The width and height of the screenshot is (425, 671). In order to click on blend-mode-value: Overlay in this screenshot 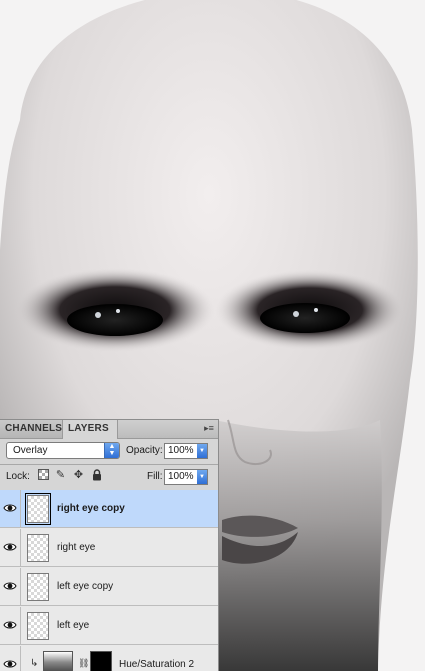, I will do `click(30, 450)`.